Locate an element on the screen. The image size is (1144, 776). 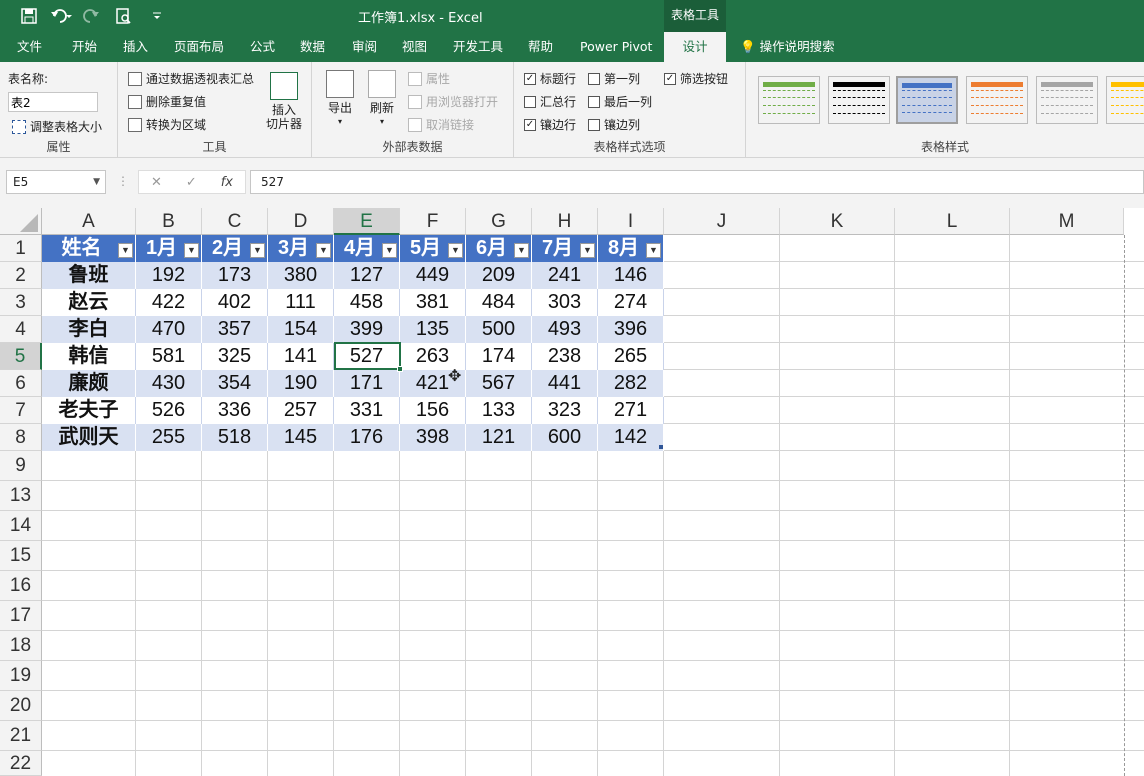
resize-table-button: 调整表格大小 is located at coordinates (57, 126).